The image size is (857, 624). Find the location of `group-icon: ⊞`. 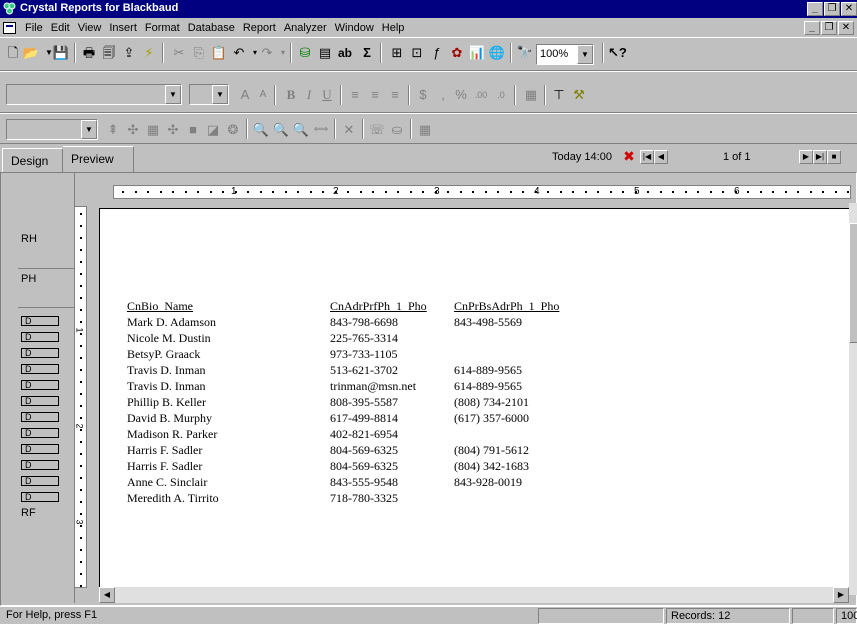

group-icon: ⊞ is located at coordinates (397, 53).